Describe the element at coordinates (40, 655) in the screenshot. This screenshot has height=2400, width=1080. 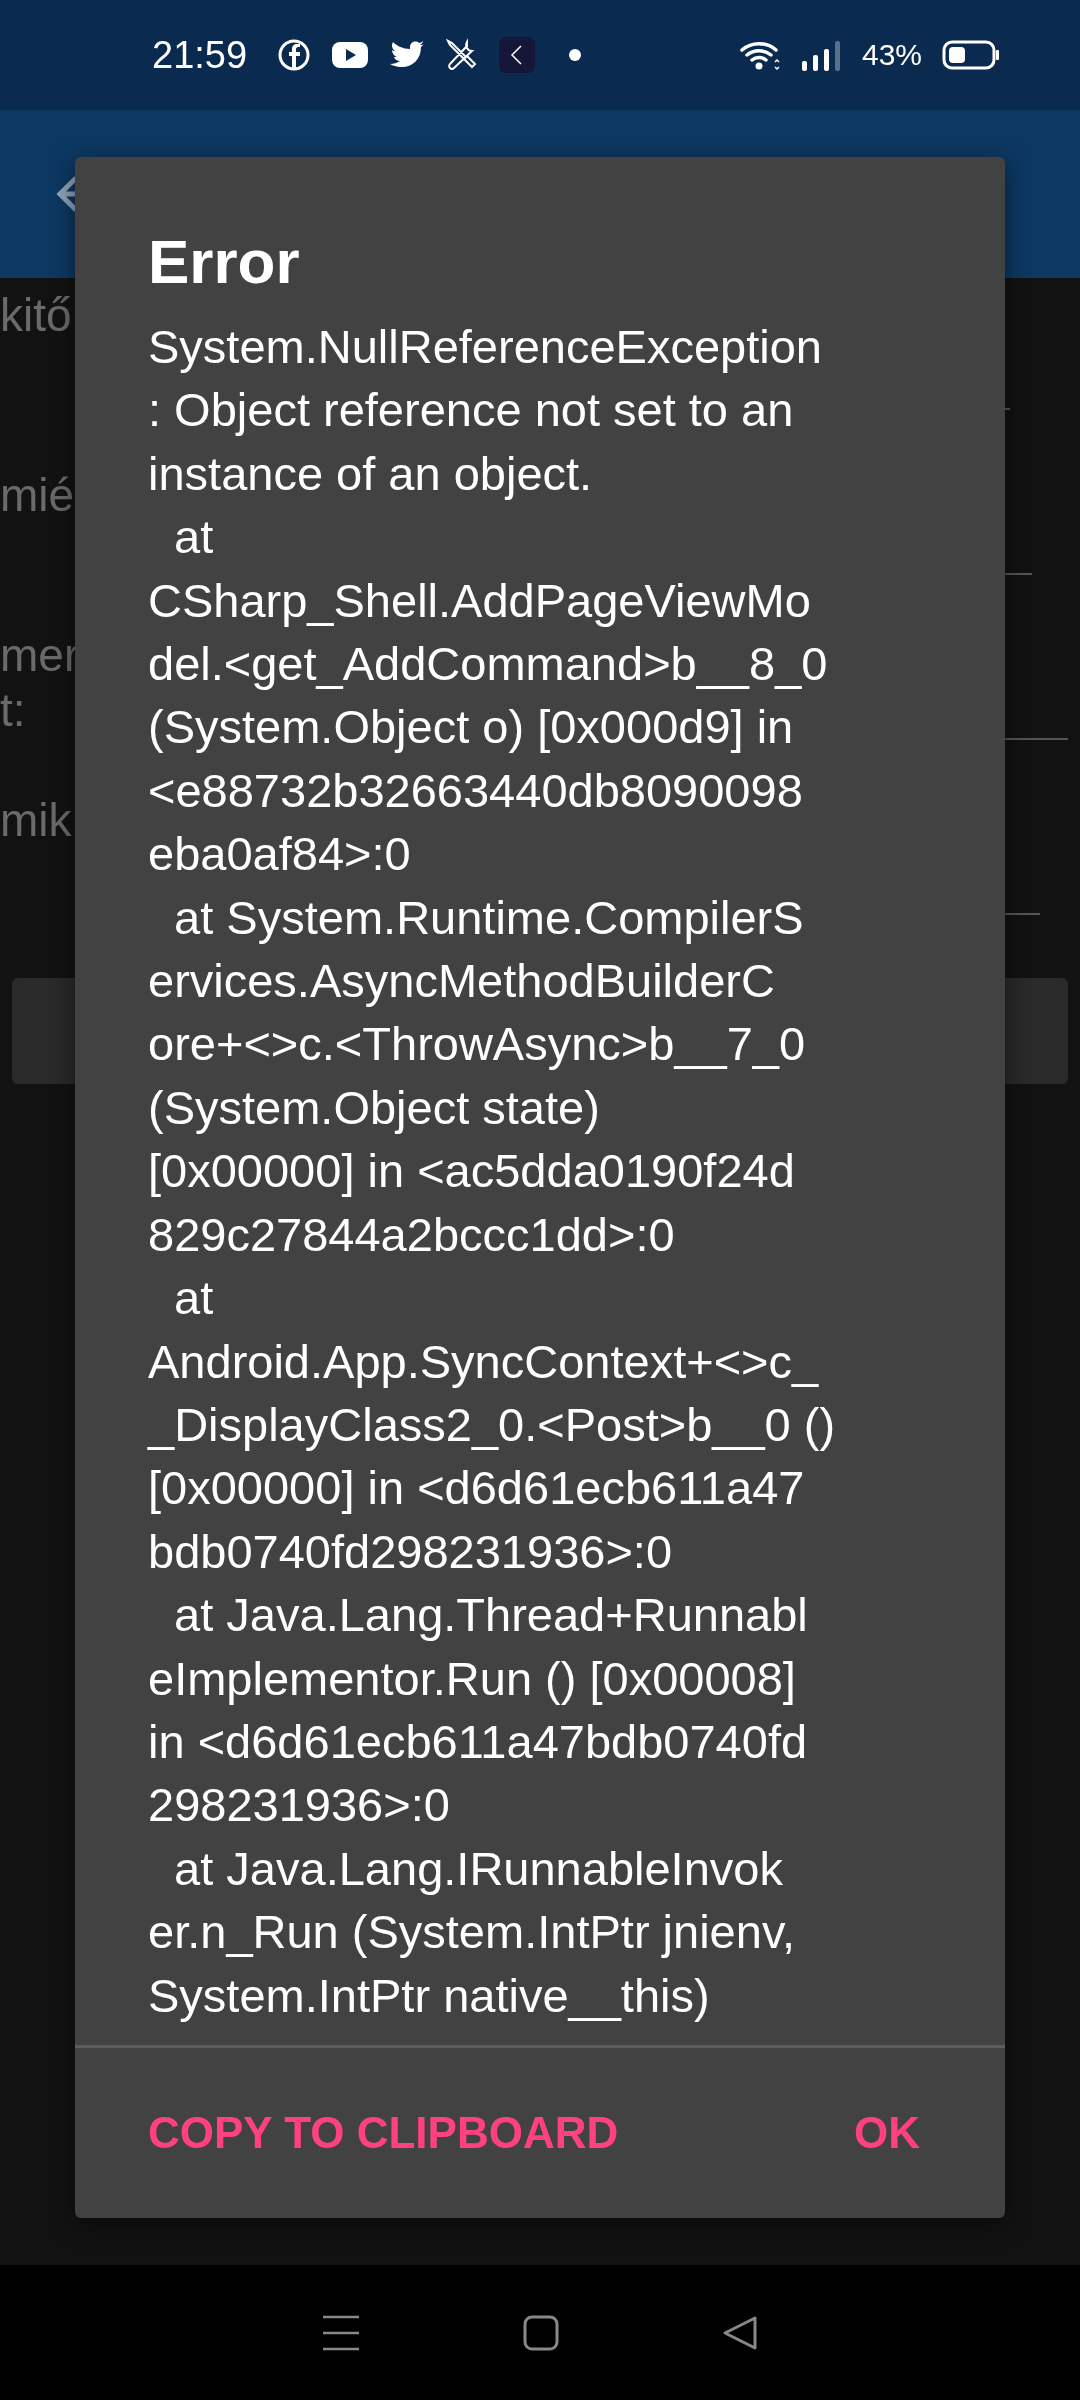
I see `form-label: mer` at that location.